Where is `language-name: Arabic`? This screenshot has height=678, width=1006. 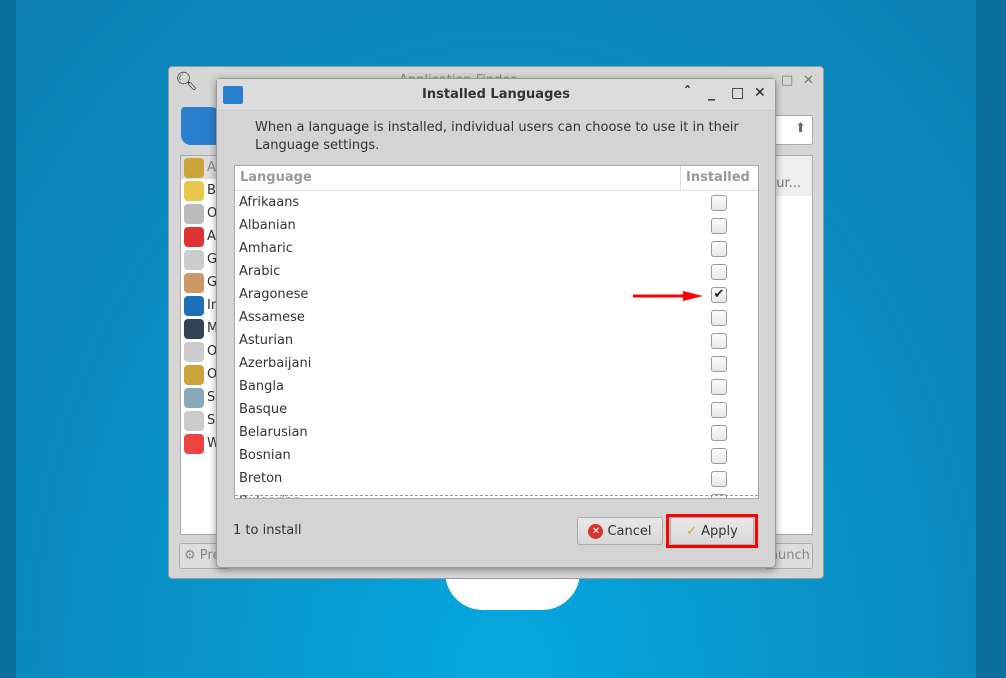
language-name: Arabic is located at coordinates (260, 271).